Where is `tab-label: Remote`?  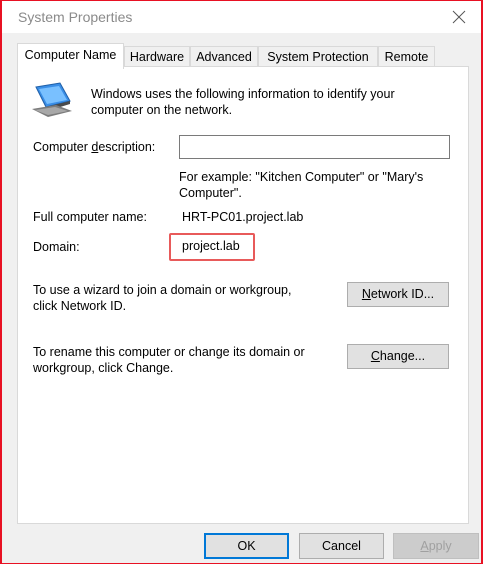 tab-label: Remote is located at coordinates (406, 57).